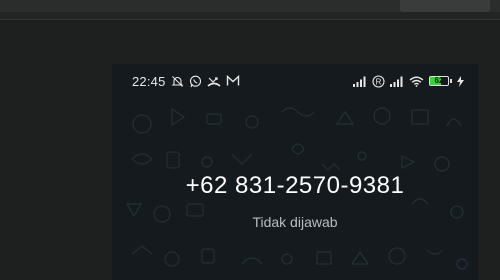 The width and height of the screenshot is (500, 280). I want to click on roaming-r-icon: R, so click(378, 81).